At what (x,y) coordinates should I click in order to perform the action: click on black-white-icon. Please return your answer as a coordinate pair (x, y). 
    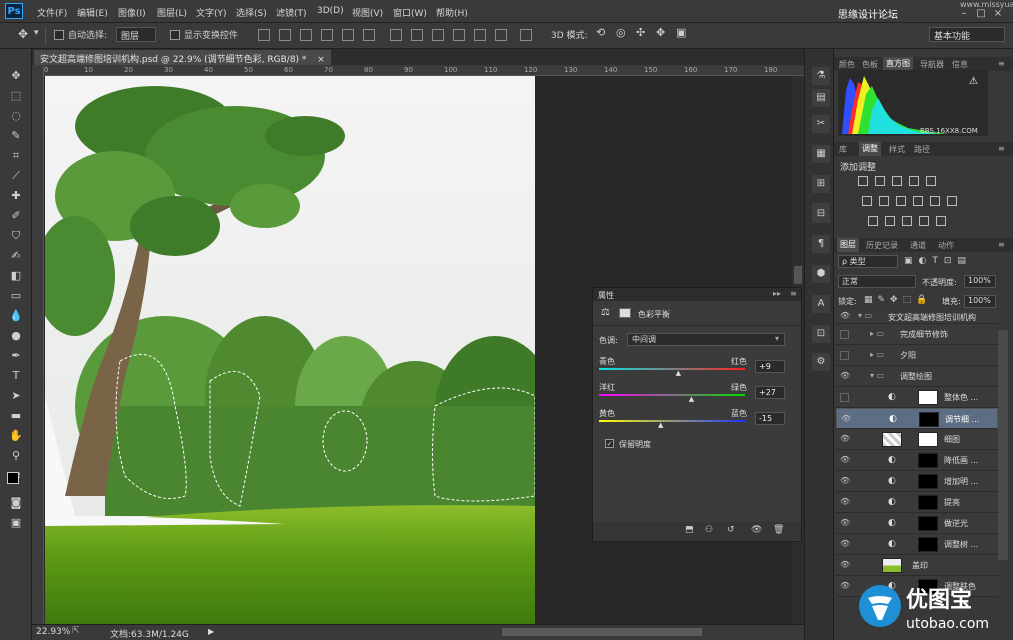
    Looking at the image, I should click on (901, 201).